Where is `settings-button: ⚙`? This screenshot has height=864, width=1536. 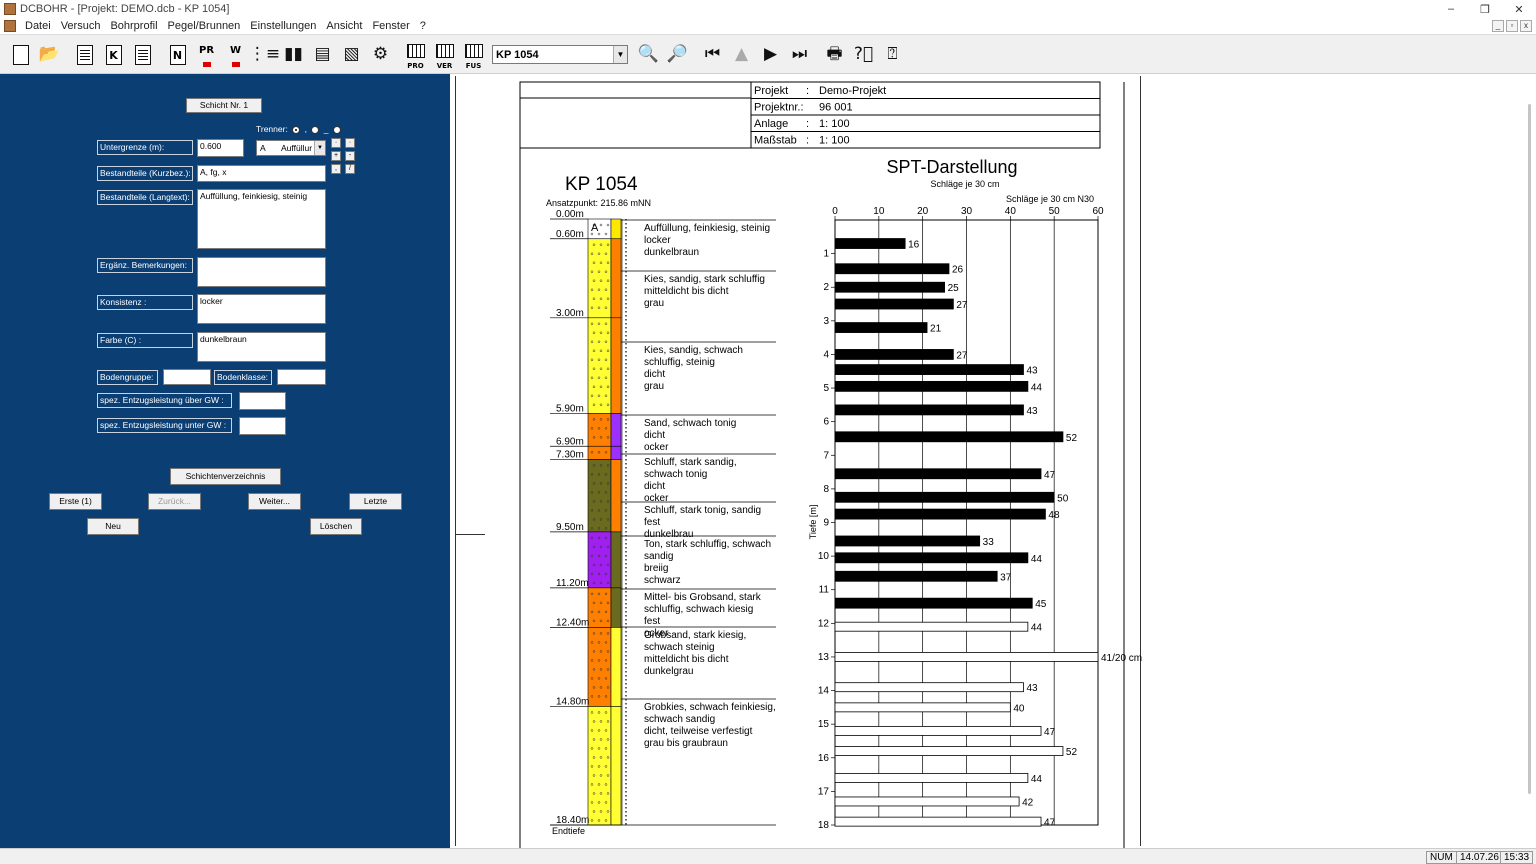 settings-button: ⚙ is located at coordinates (380, 55).